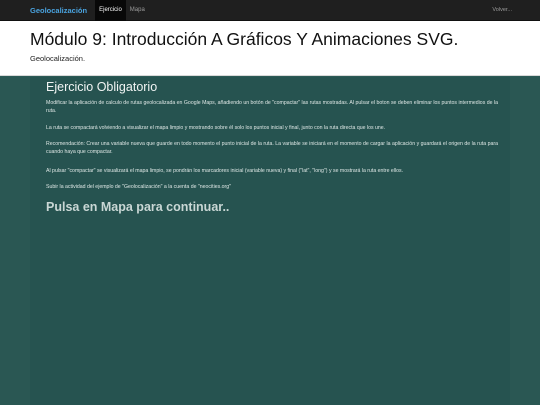 The image size is (540, 405). What do you see at coordinates (137, 10) in the screenshot?
I see `tab-mapa: Mapa` at bounding box center [137, 10].